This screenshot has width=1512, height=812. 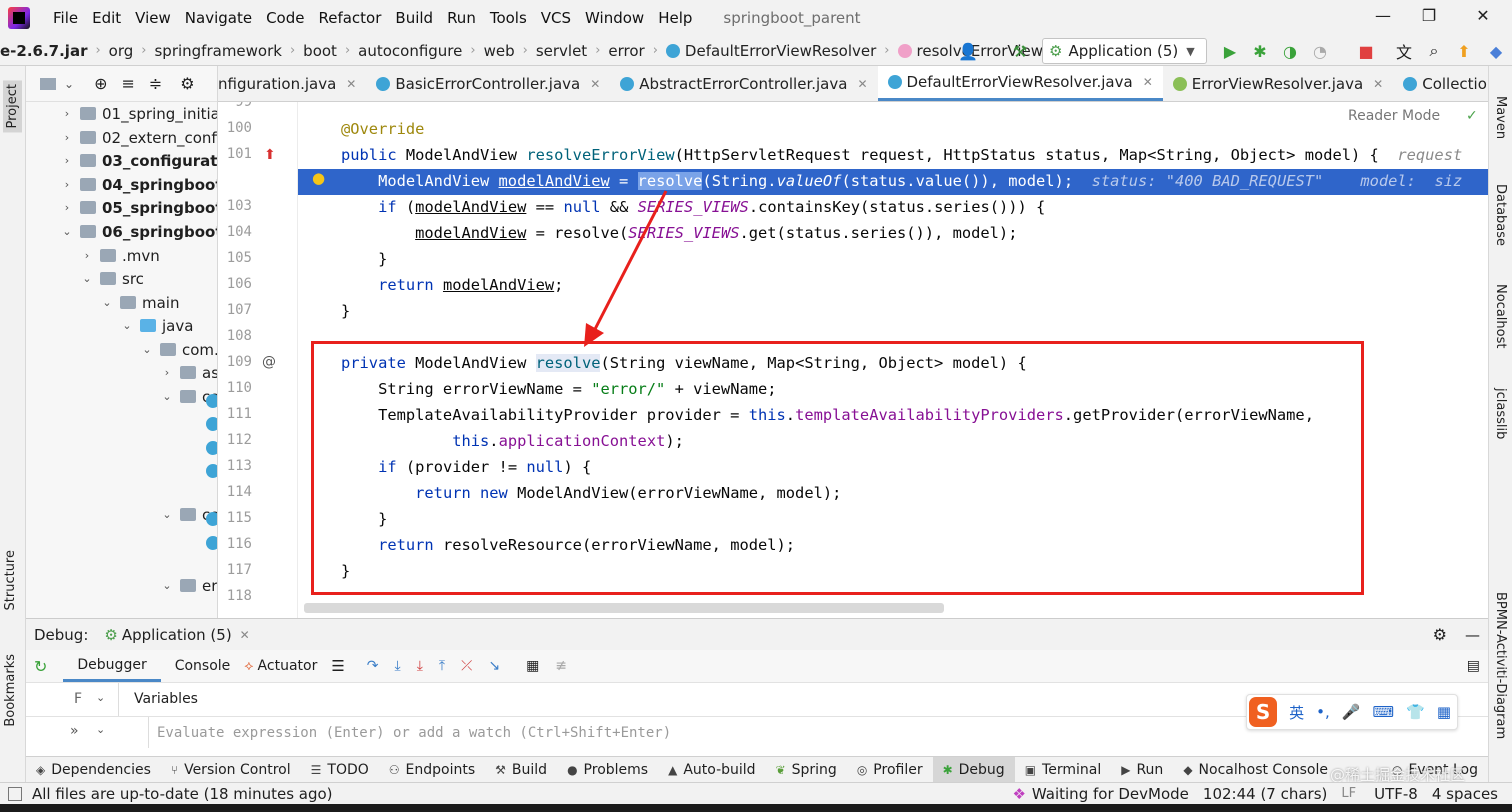 I want to click on breadcrumb-class: DefaultErrorViewResolver, so click(x=770, y=51).